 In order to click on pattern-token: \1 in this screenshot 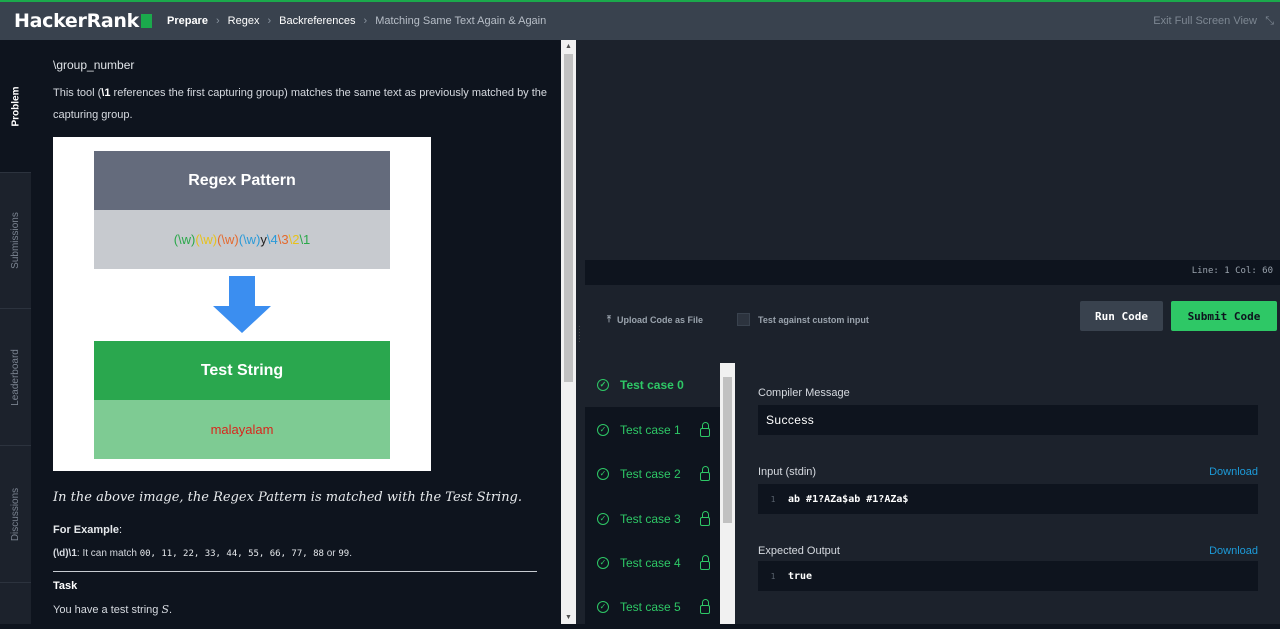, I will do `click(305, 239)`.